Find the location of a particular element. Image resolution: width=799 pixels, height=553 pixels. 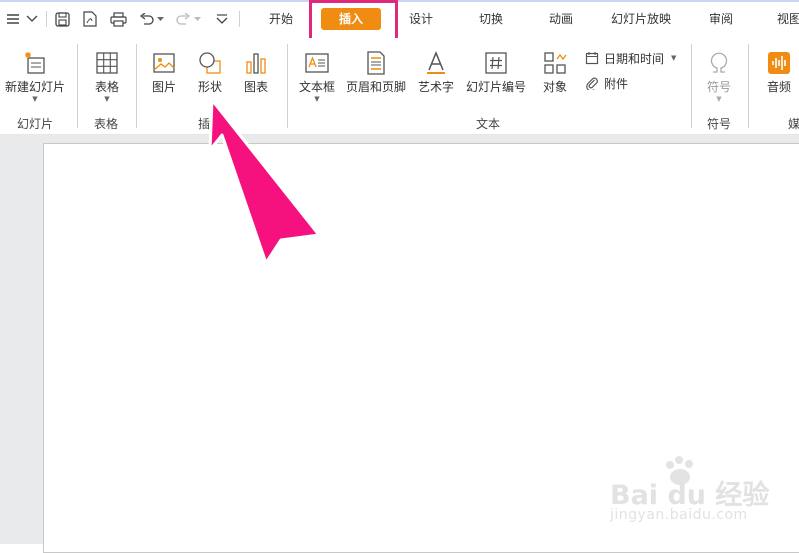

annotation-arrow is located at coordinates (264, 181).